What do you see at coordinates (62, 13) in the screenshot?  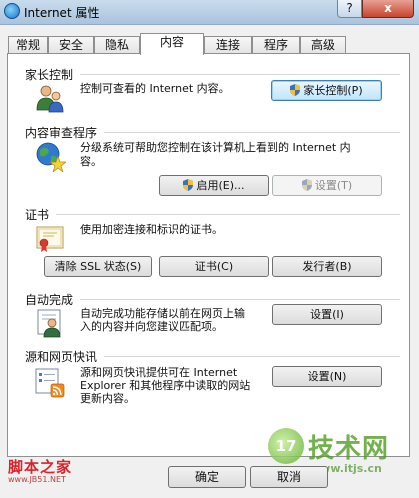 I see `window-title: Internet 属性` at bounding box center [62, 13].